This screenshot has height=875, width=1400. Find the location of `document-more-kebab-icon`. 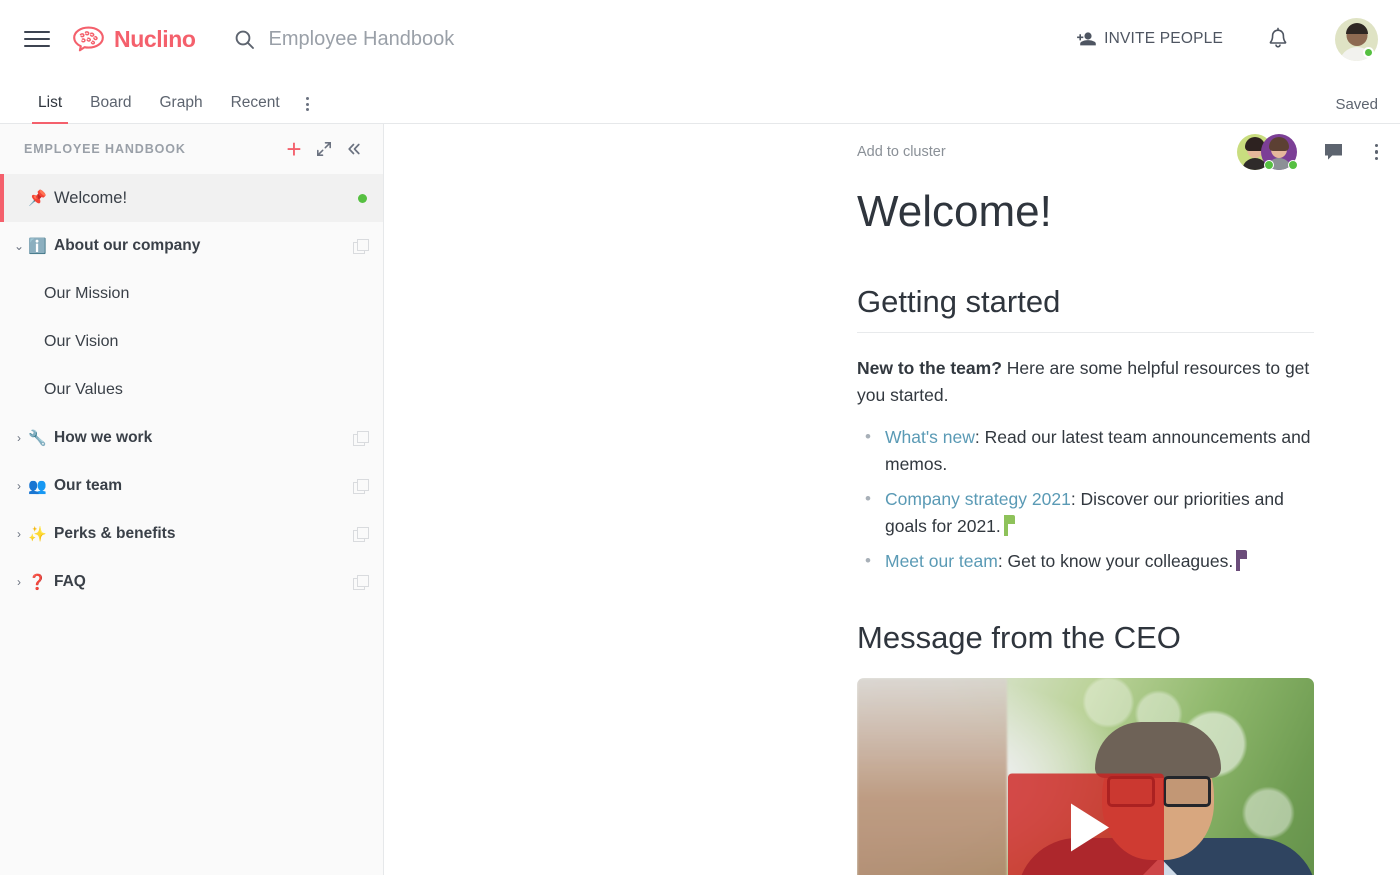

document-more-kebab-icon is located at coordinates (1376, 152).